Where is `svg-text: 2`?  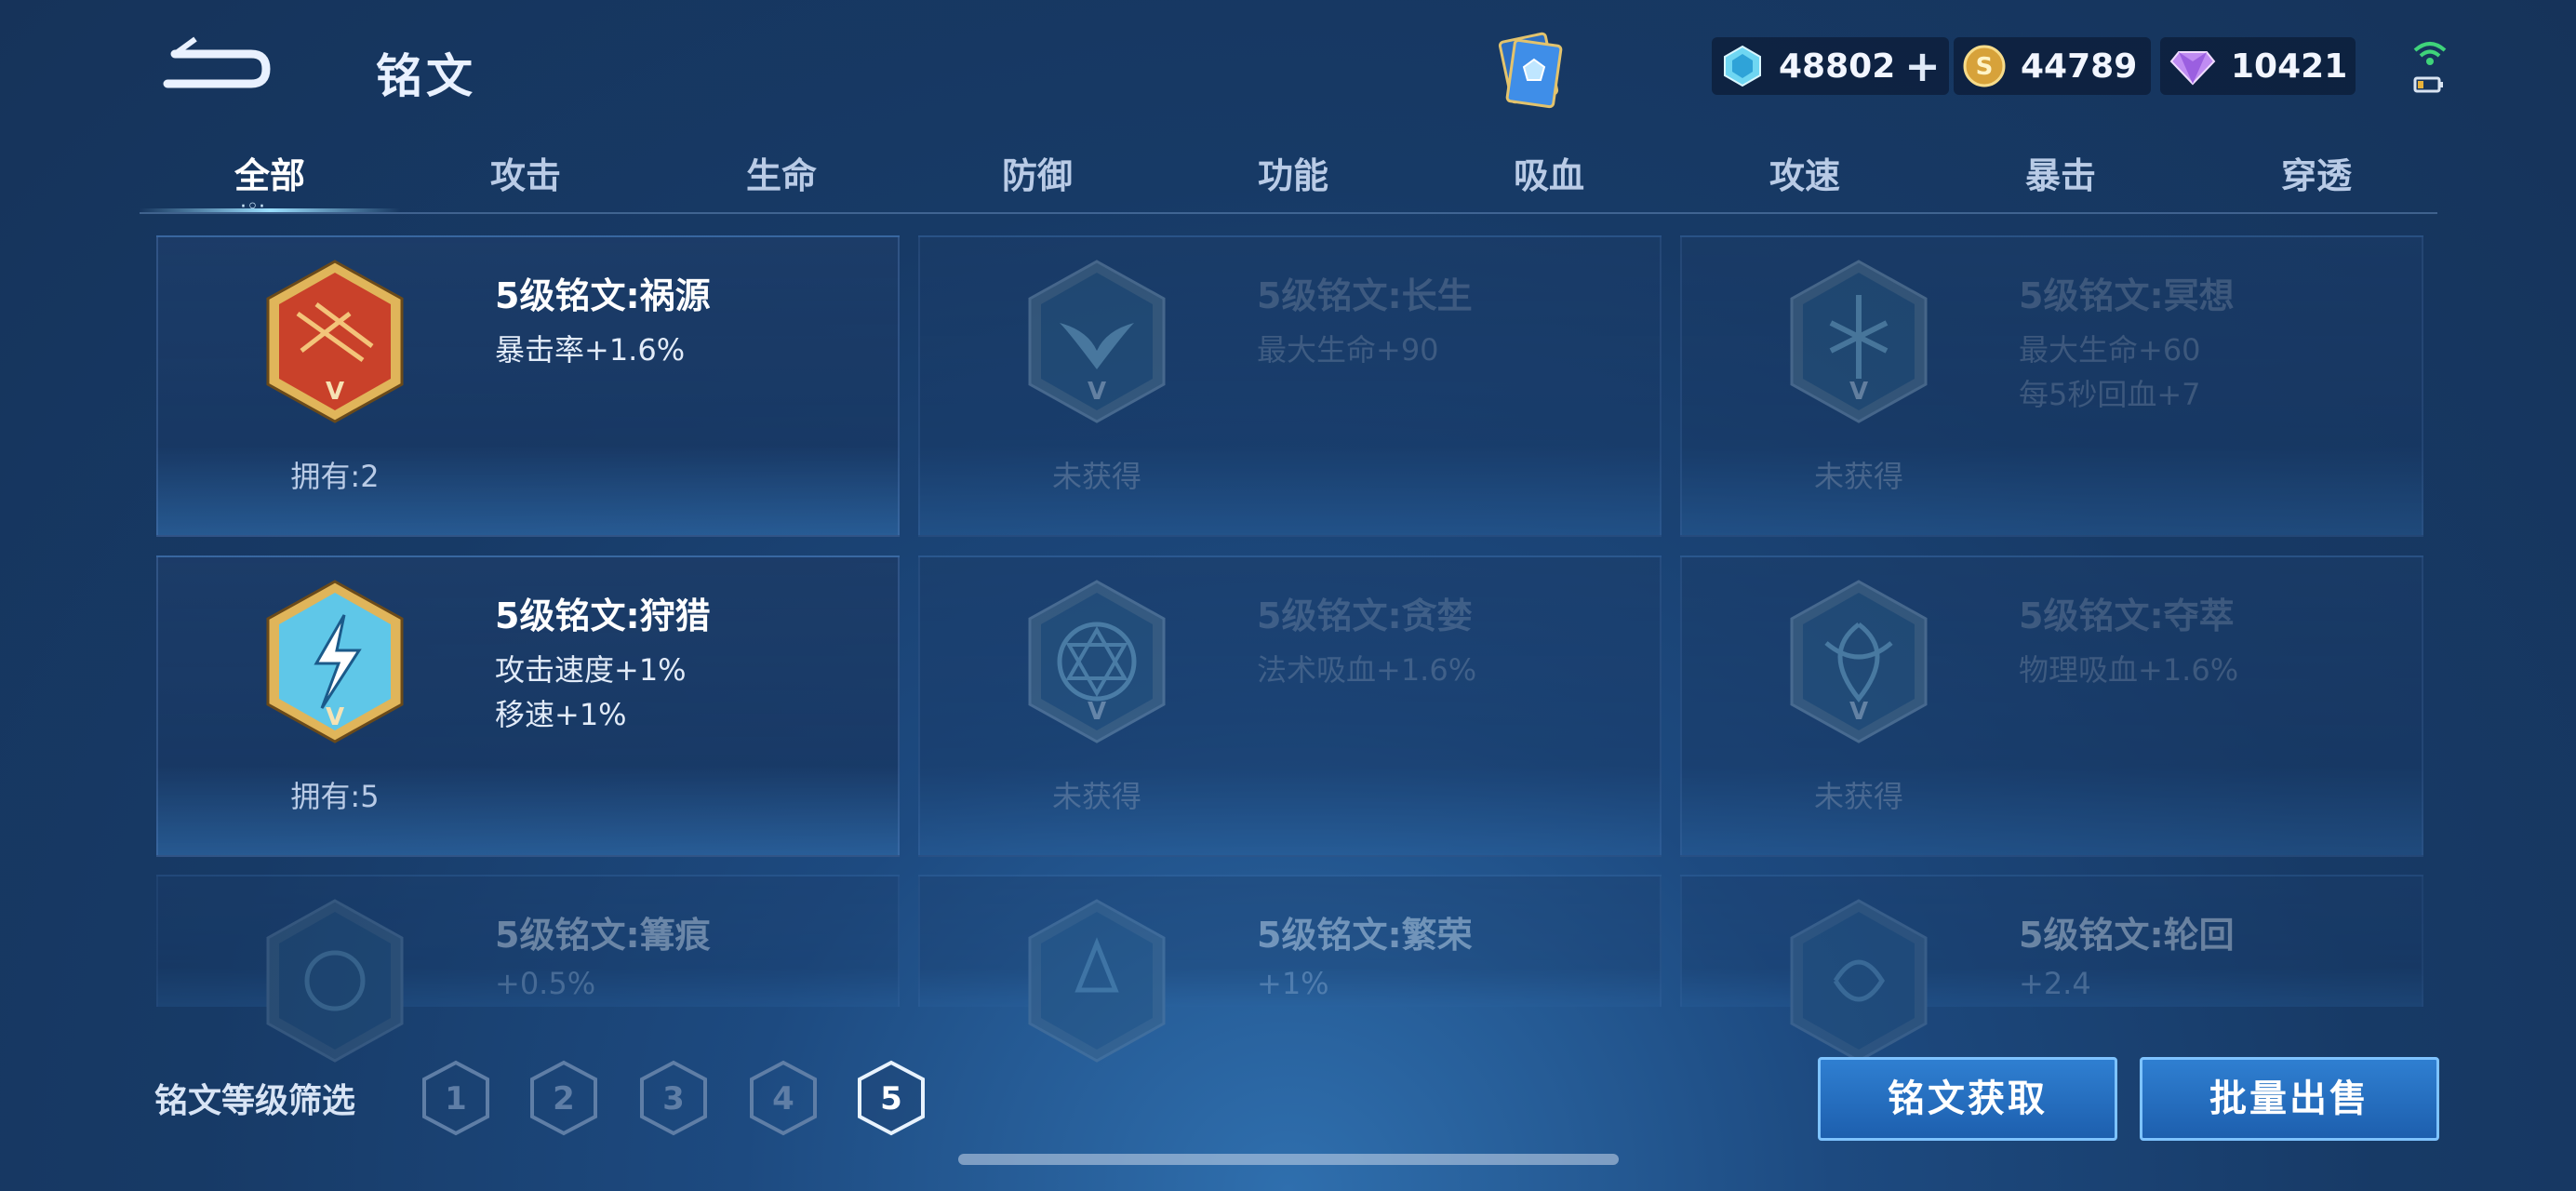 svg-text: 2 is located at coordinates (564, 1098).